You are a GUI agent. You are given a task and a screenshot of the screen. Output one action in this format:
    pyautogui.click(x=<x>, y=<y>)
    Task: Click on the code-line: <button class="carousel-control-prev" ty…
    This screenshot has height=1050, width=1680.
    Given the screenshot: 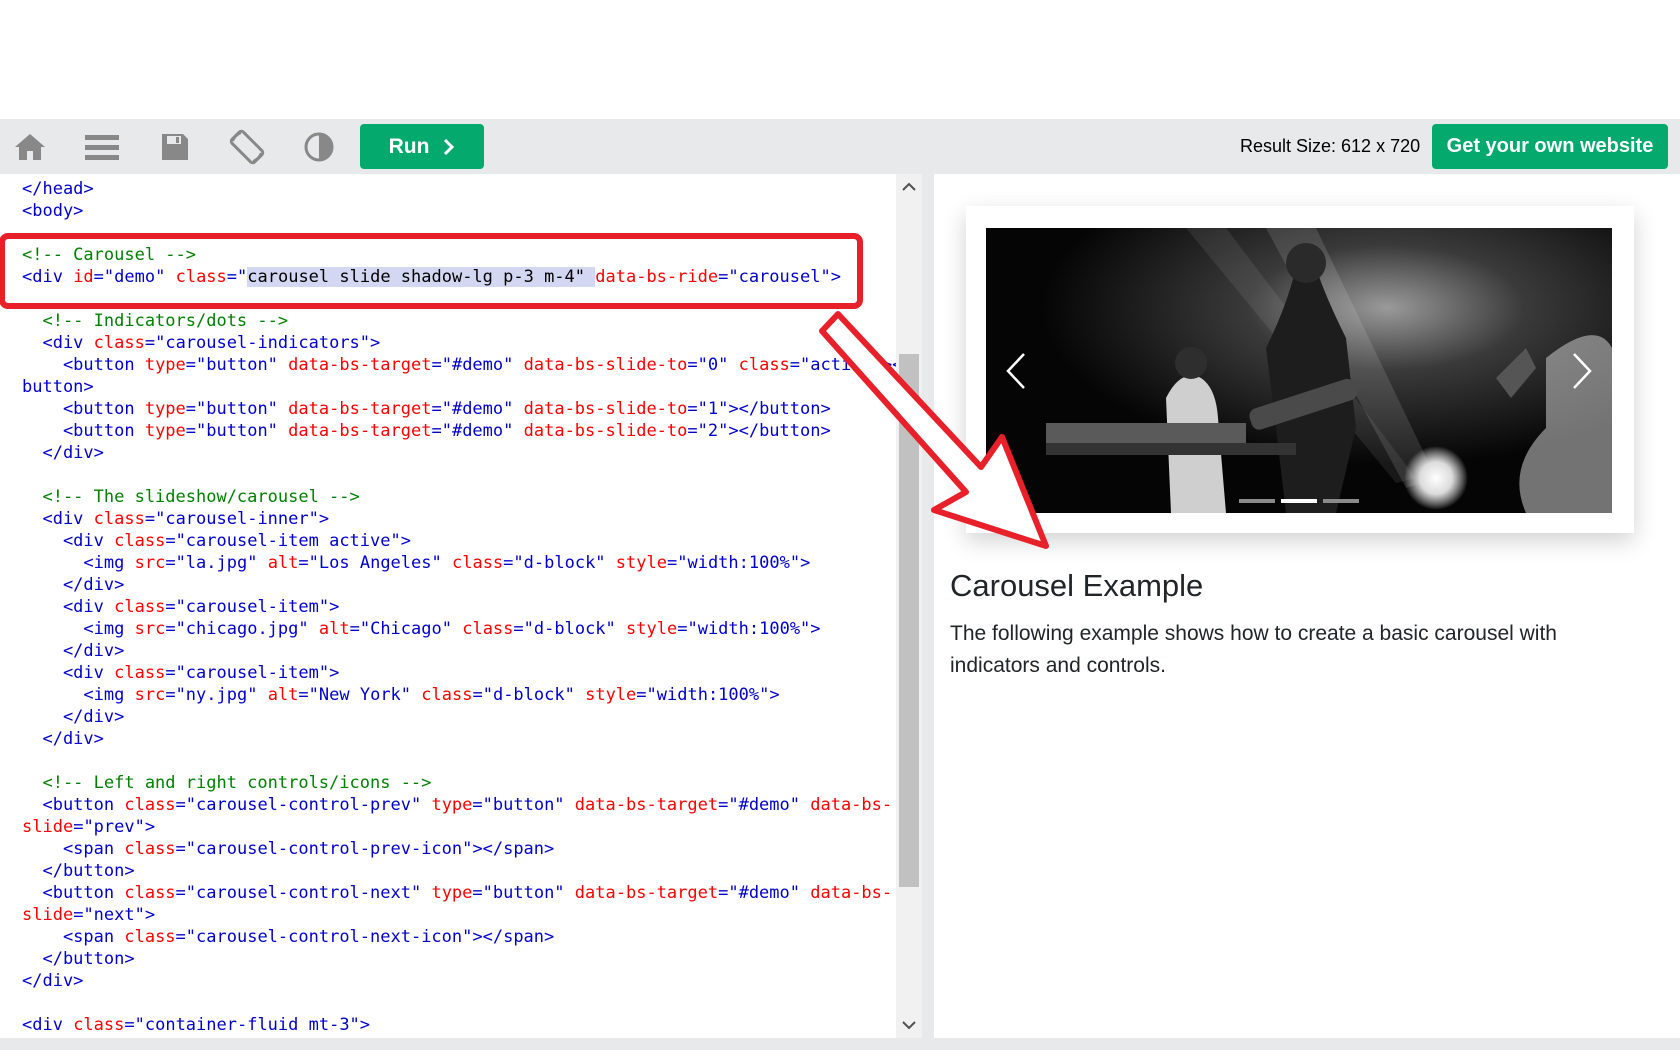 What is the action you would take?
    pyautogui.click(x=467, y=805)
    